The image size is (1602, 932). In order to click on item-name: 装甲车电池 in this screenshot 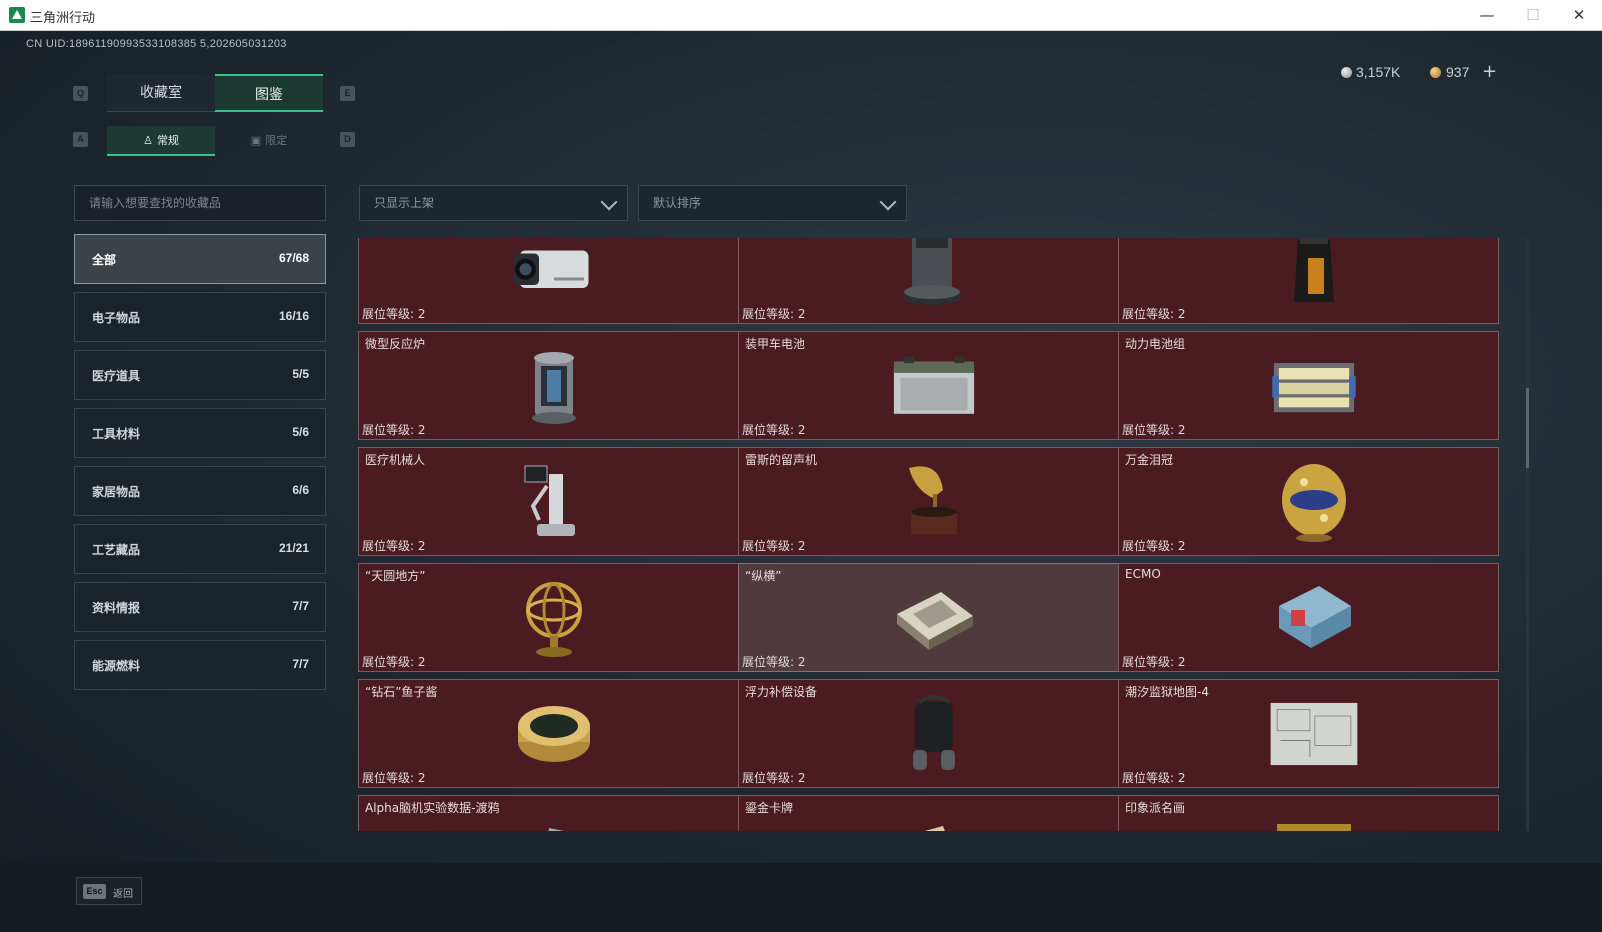, I will do `click(775, 344)`.